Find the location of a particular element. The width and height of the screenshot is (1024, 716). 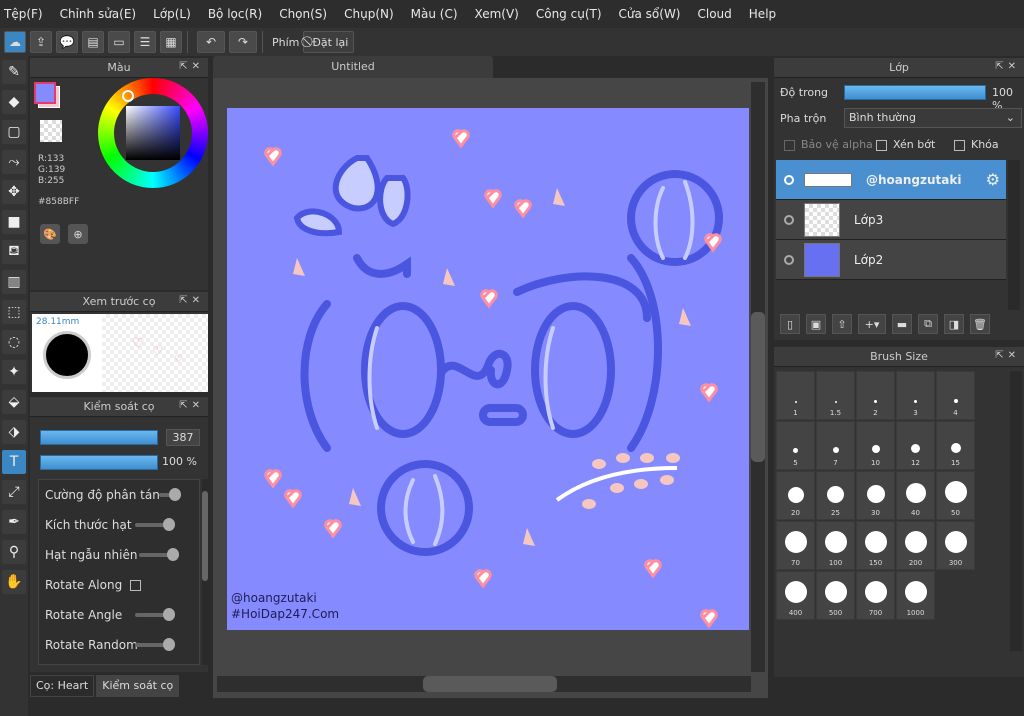

menu-item: Xem(V) is located at coordinates (497, 14).